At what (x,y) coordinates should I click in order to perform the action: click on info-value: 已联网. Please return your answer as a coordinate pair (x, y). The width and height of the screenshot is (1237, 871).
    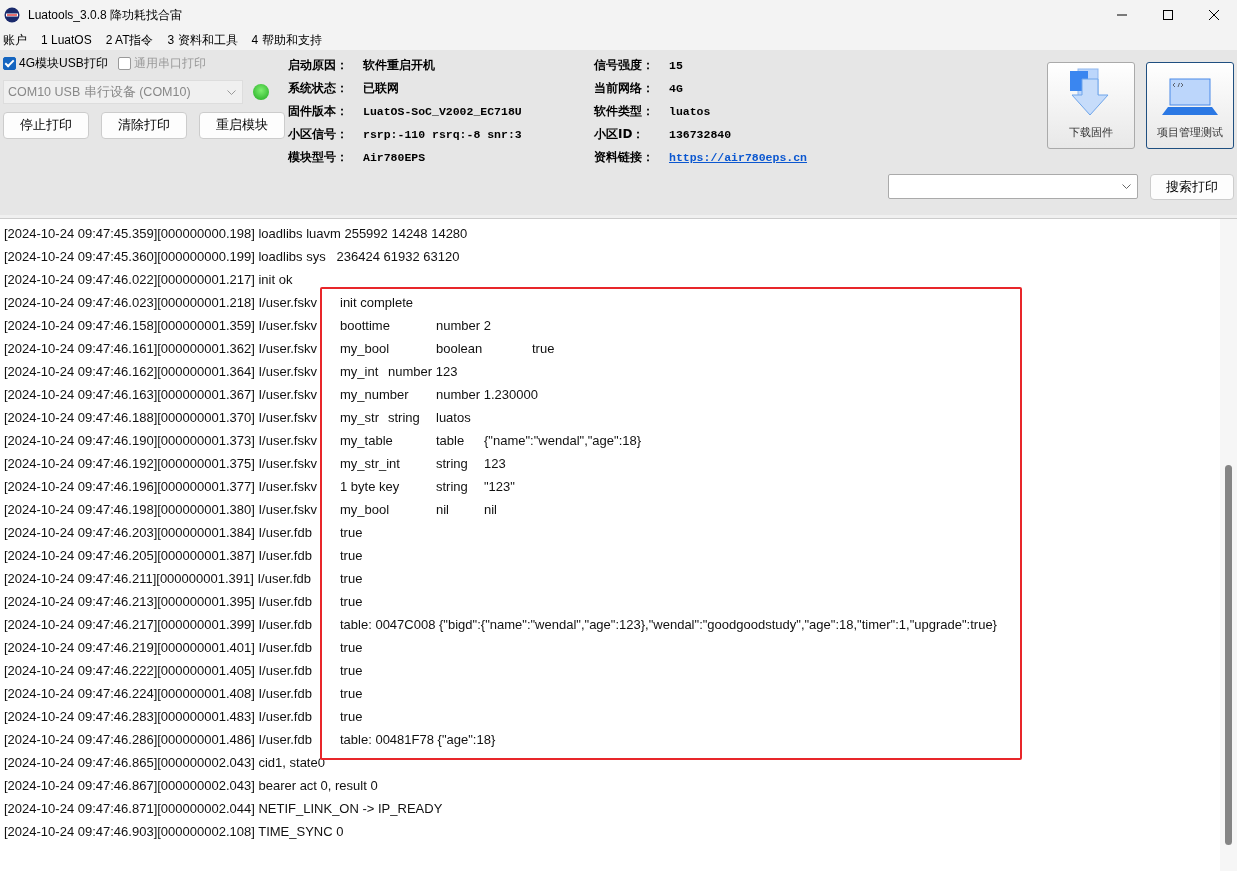
    Looking at the image, I should click on (381, 88).